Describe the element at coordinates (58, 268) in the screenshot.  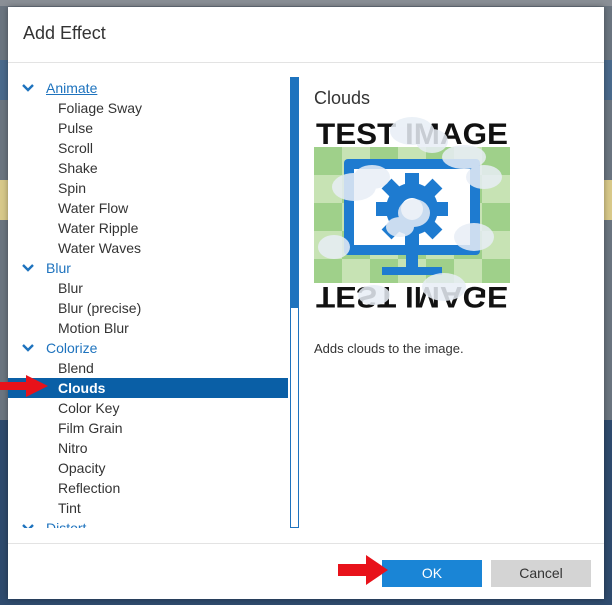
I see `tree-group-label: Blur` at that location.